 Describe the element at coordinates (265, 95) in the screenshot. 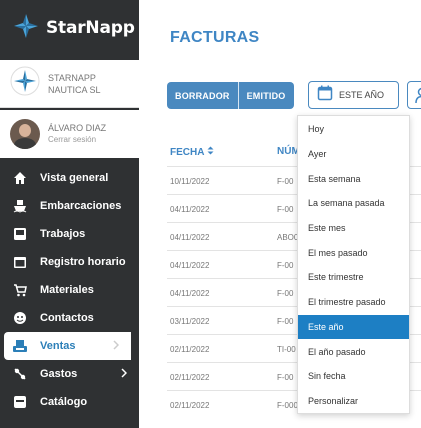

I see `emitido-button: EMITIDO` at that location.